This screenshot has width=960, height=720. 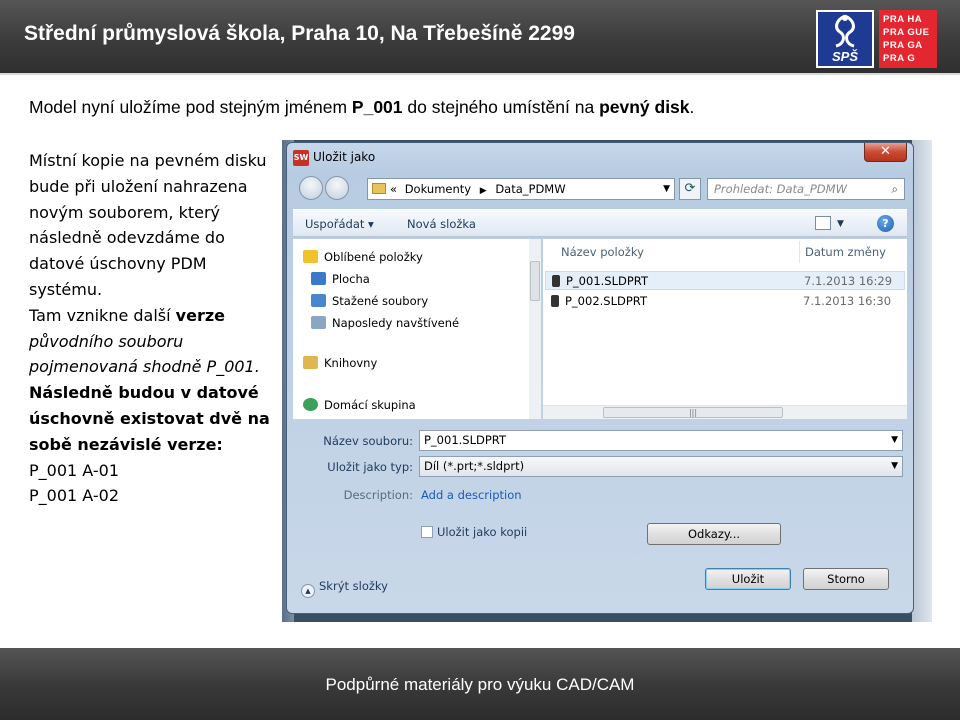 What do you see at coordinates (353, 586) in the screenshot?
I see `hide-folders-label: Skrýt složky` at bounding box center [353, 586].